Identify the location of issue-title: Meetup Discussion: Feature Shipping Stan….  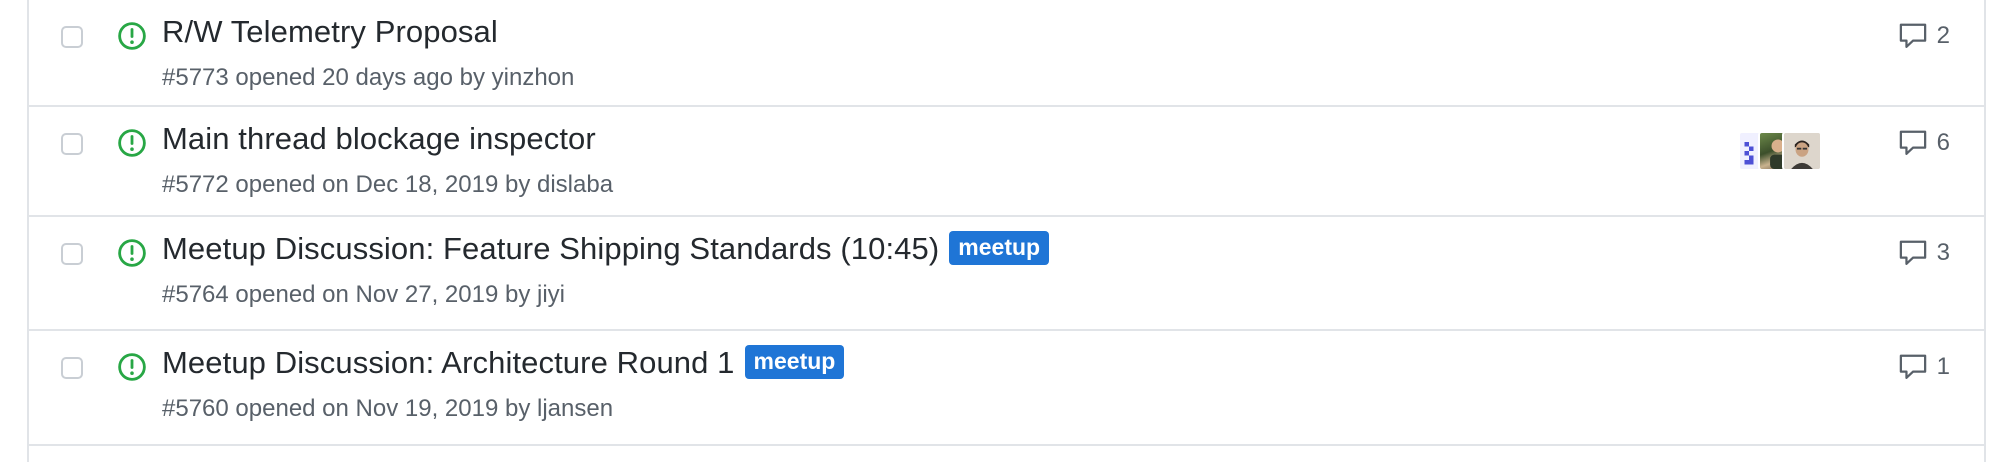
(550, 249).